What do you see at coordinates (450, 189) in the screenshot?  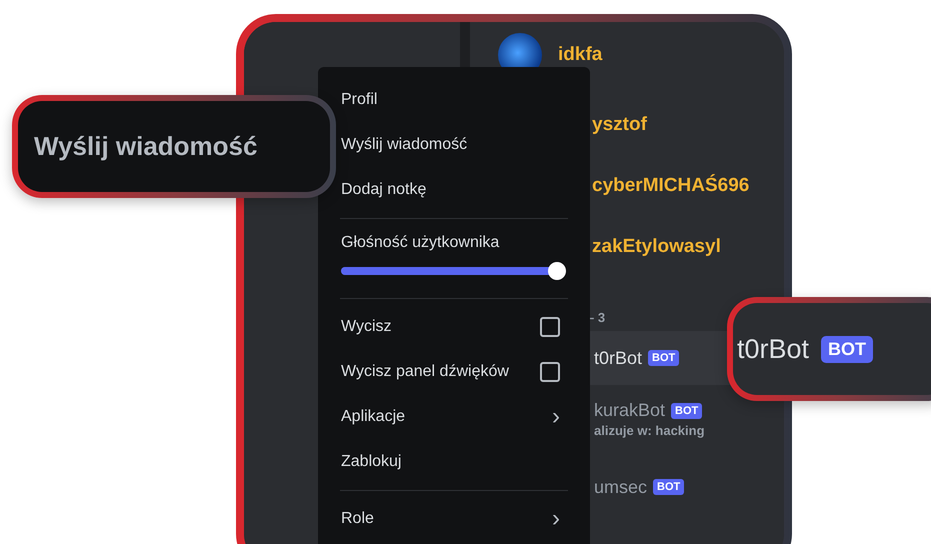 I see `menu-item: Dodaj notkę` at bounding box center [450, 189].